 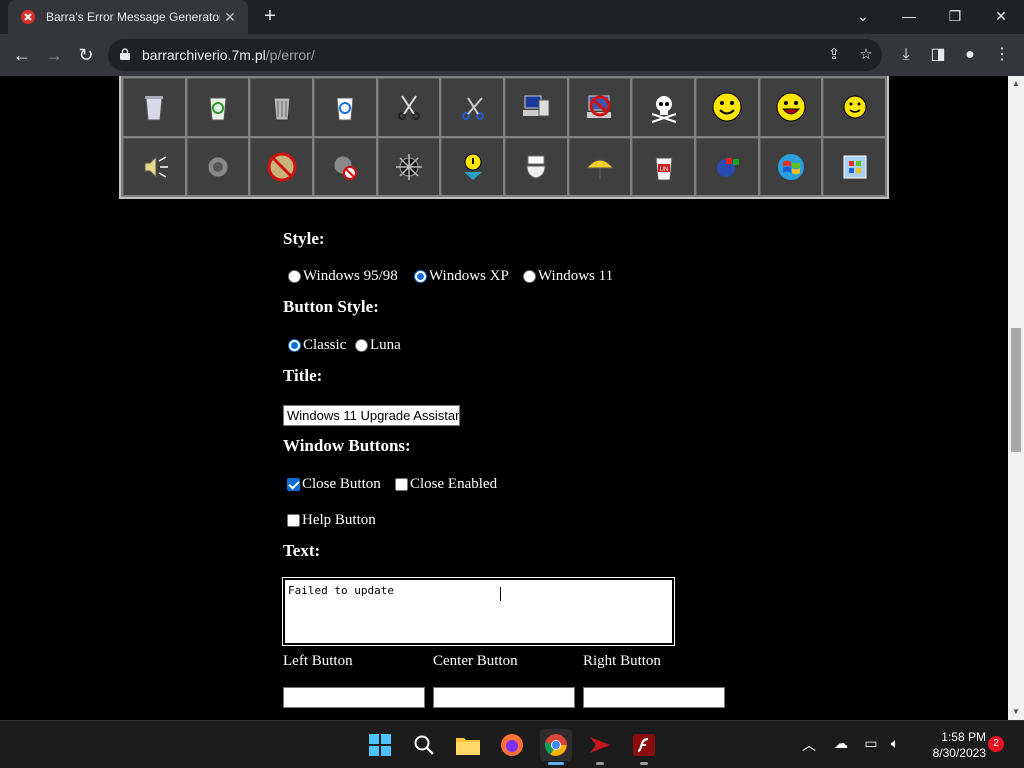 What do you see at coordinates (293, 520) in the screenshot?
I see `checkbox-help-button` at bounding box center [293, 520].